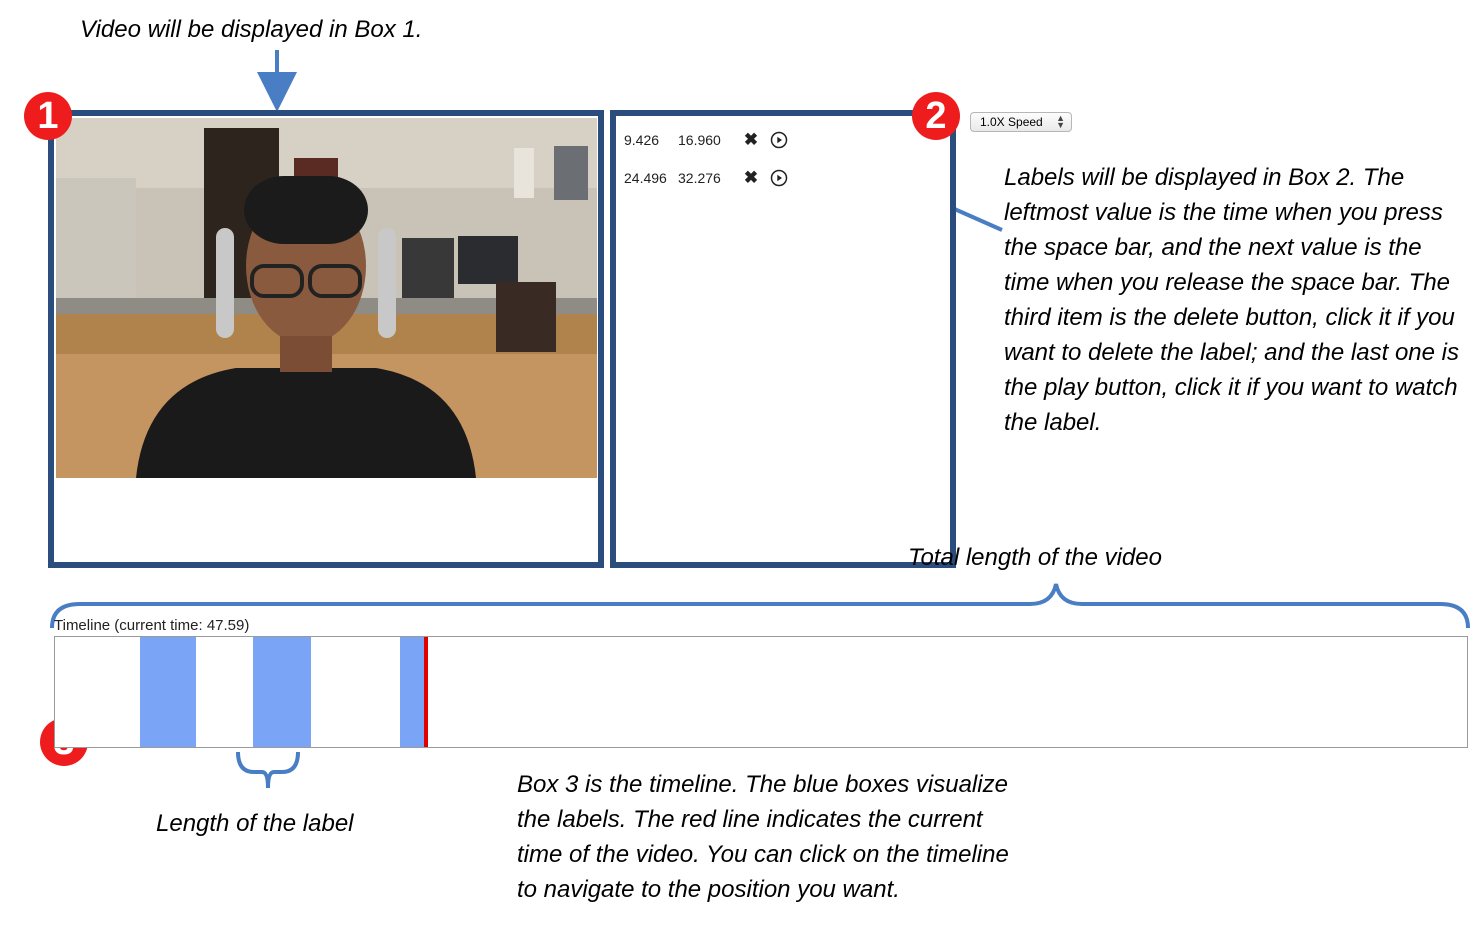 The width and height of the screenshot is (1479, 951). Describe the element at coordinates (645, 178) in the screenshot. I see `label-start-time: 24.496` at that location.